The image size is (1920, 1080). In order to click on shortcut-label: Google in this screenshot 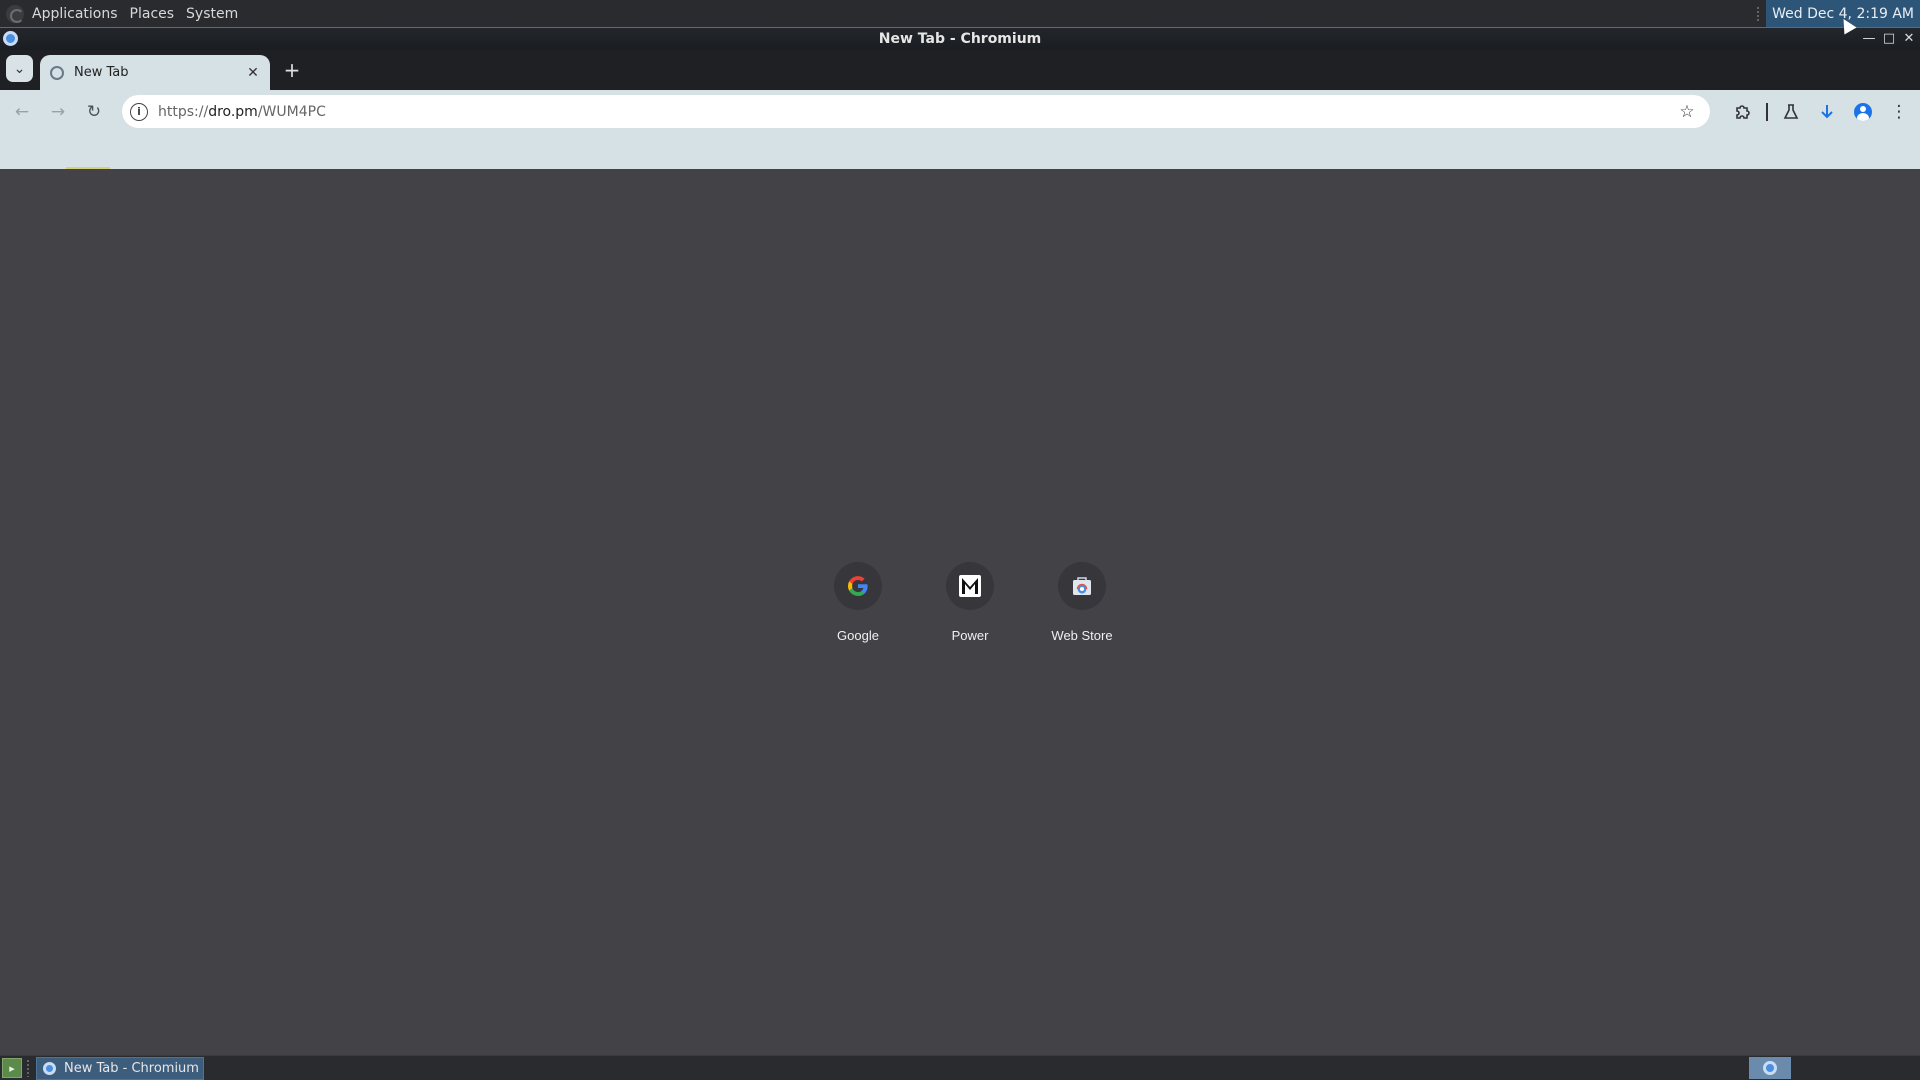, I will do `click(858, 635)`.